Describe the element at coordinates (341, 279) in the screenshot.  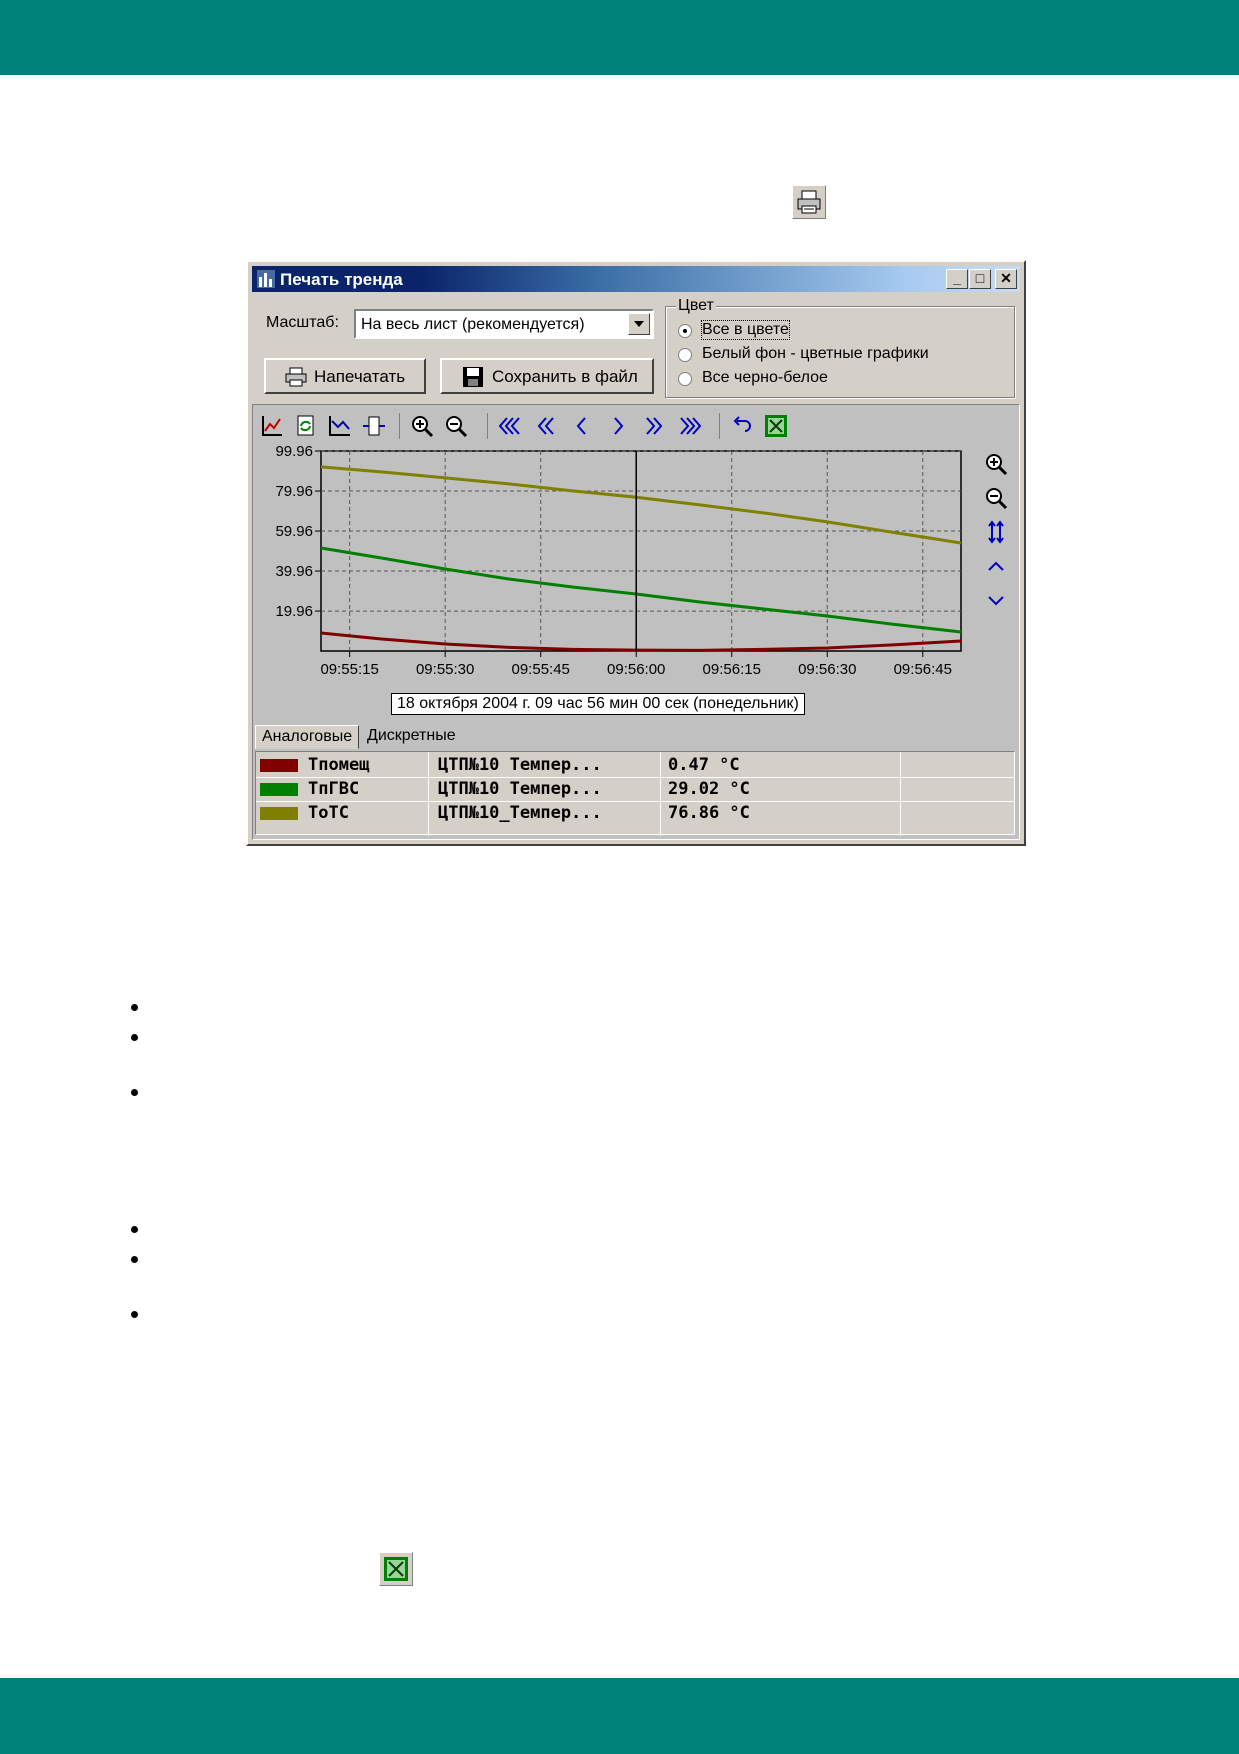
I see `dialog-title: Печать тренда` at that location.